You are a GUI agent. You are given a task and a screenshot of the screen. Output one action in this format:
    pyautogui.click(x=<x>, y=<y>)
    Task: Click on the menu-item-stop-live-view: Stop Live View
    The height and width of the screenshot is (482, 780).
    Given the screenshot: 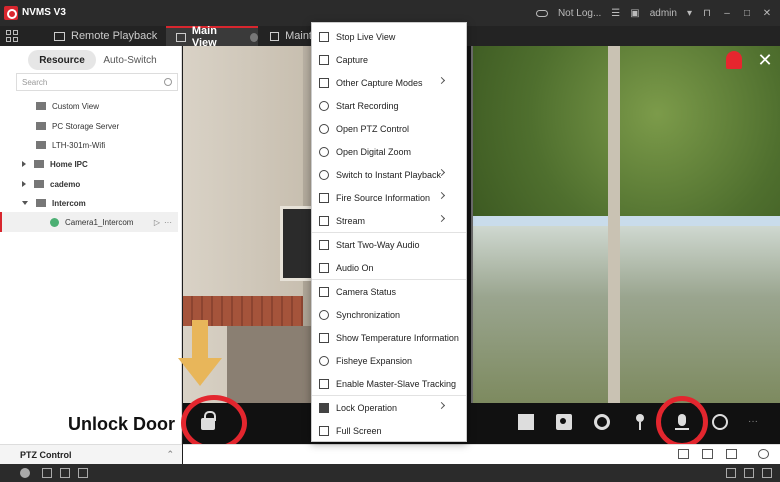 What is the action you would take?
    pyautogui.click(x=389, y=36)
    